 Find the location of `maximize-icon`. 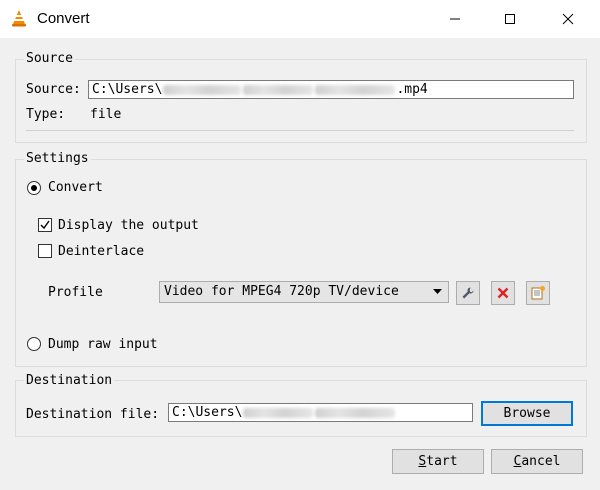

maximize-icon is located at coordinates (510, 19).